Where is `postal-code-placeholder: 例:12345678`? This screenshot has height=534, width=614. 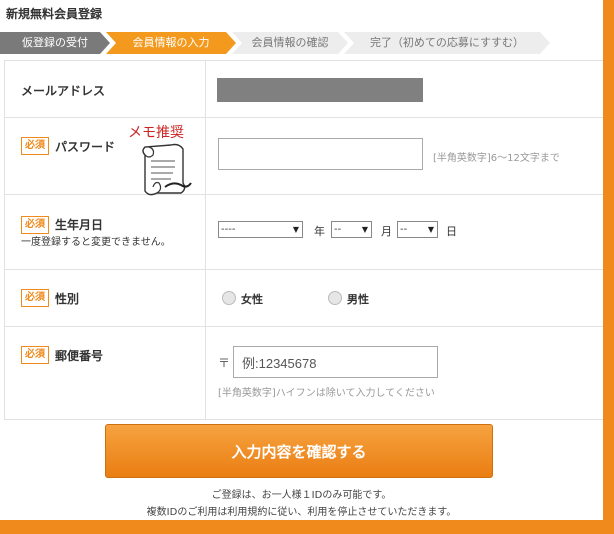
postal-code-placeholder: 例:12345678 is located at coordinates (279, 363).